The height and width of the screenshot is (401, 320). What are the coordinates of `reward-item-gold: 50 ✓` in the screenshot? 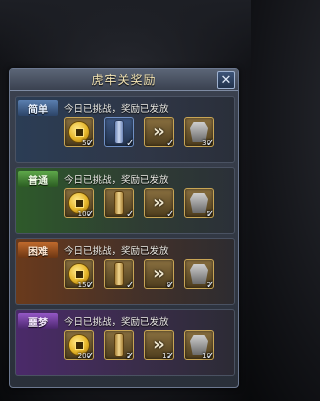 It's located at (79, 133).